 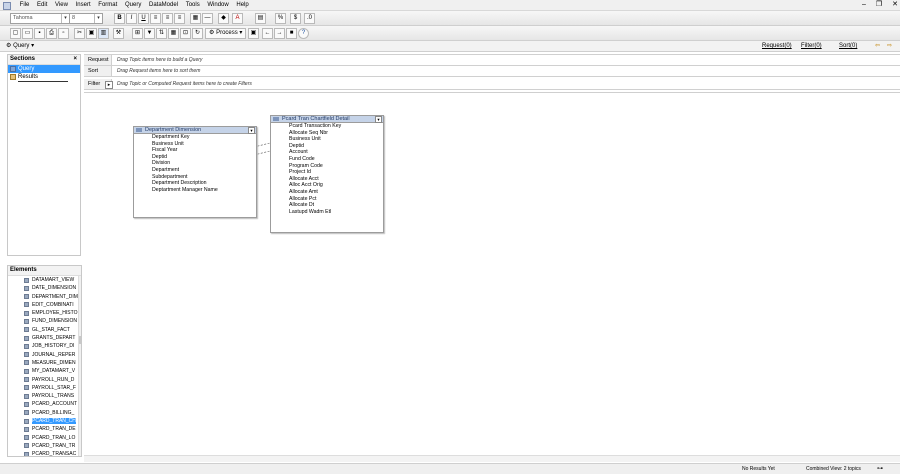 What do you see at coordinates (91, 33) in the screenshot?
I see `paste-icon: ▣` at bounding box center [91, 33].